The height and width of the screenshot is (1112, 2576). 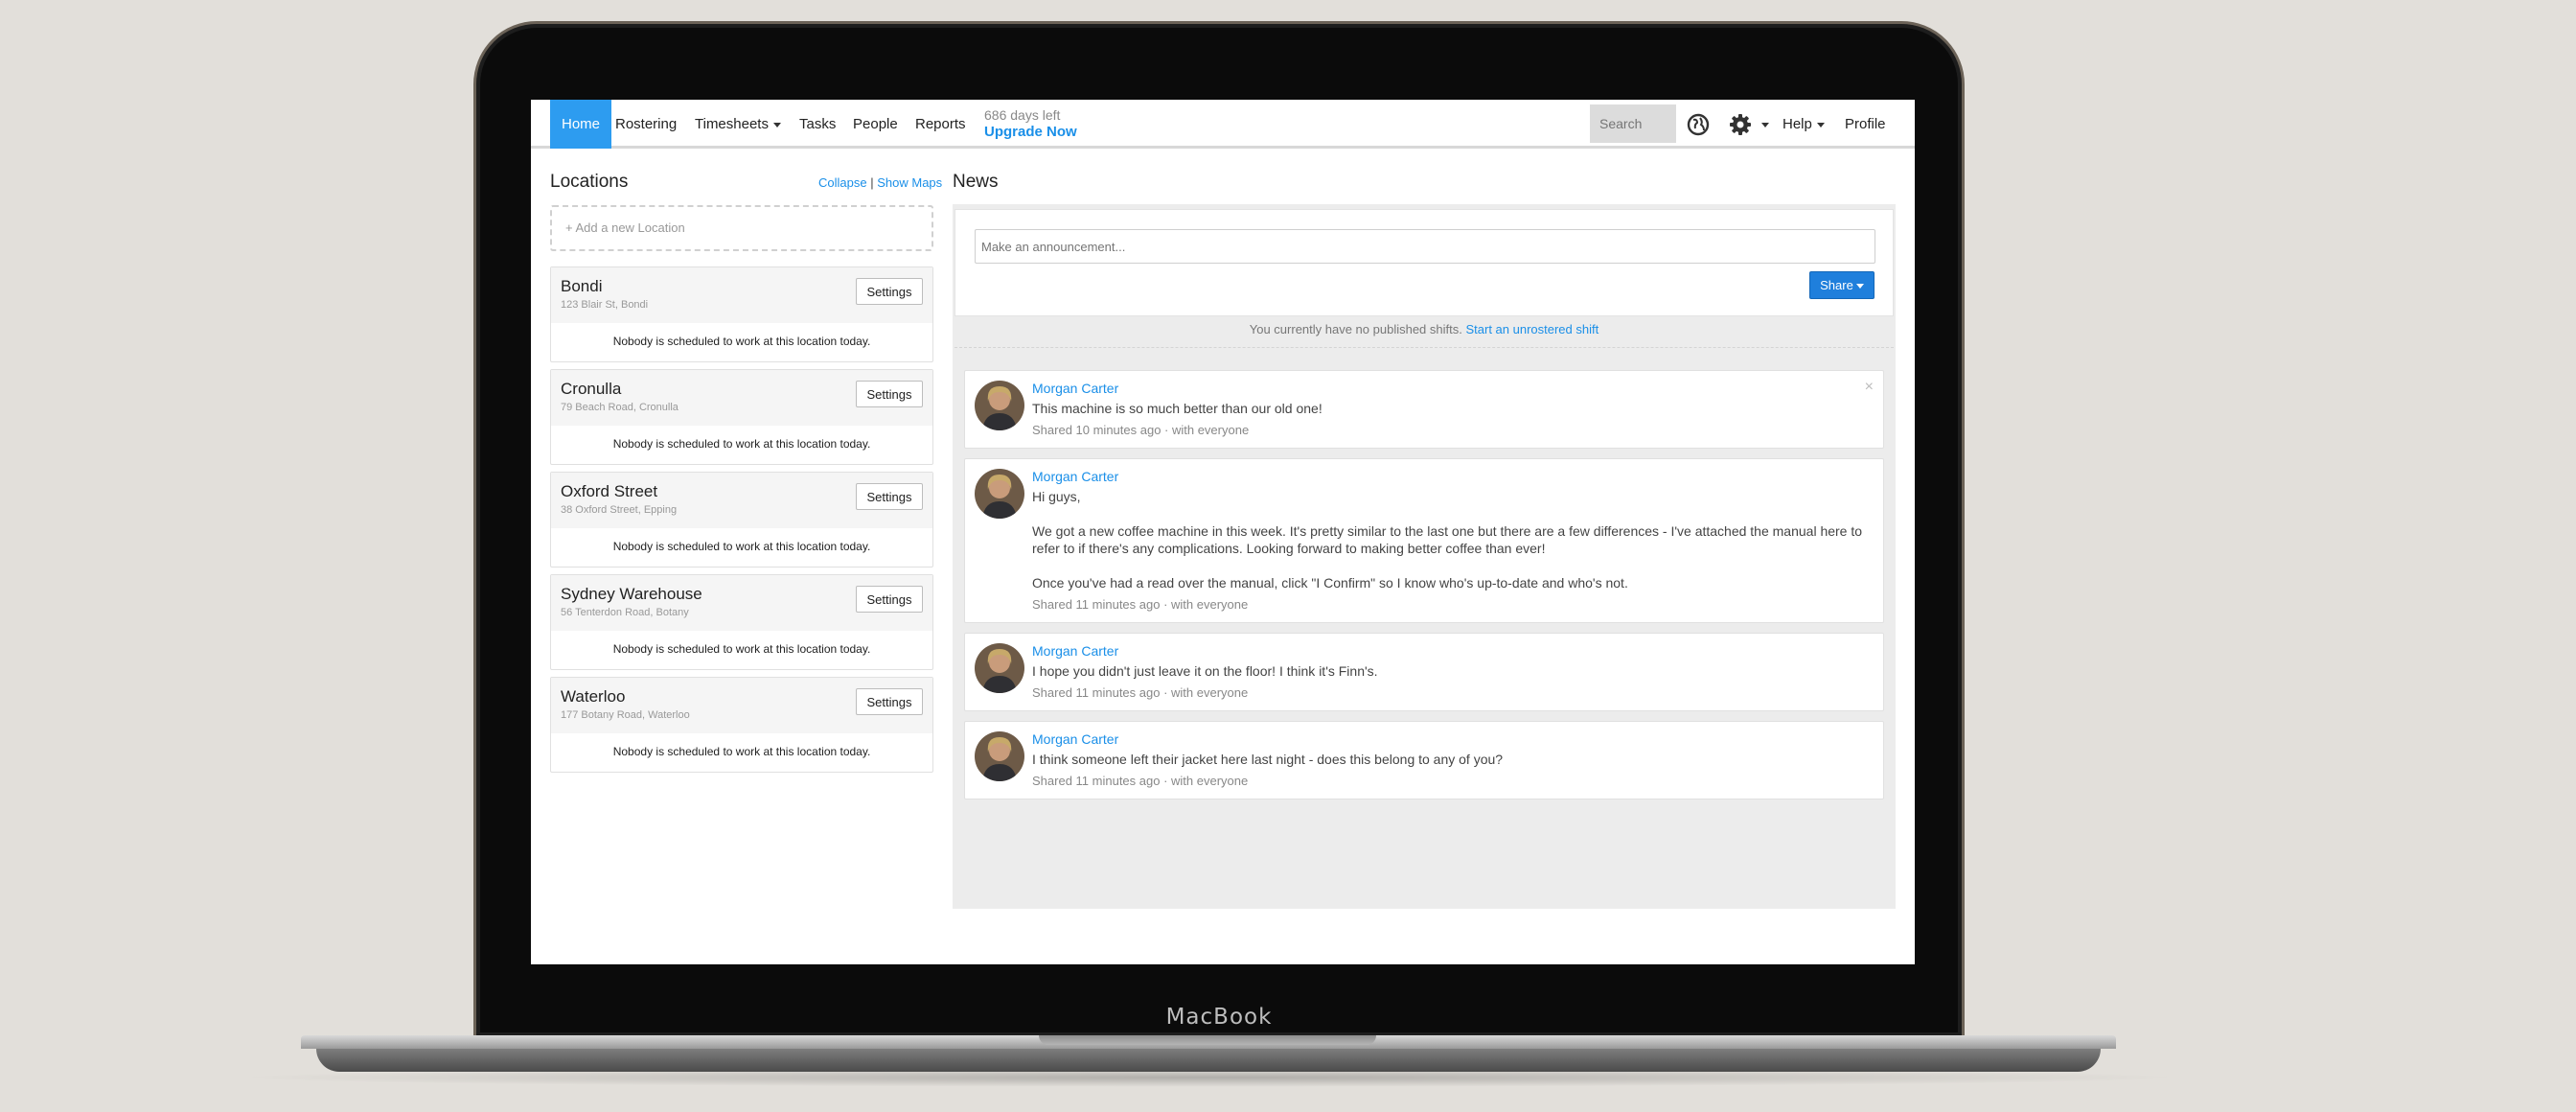 I want to click on close-icon: ×, so click(x=1869, y=387).